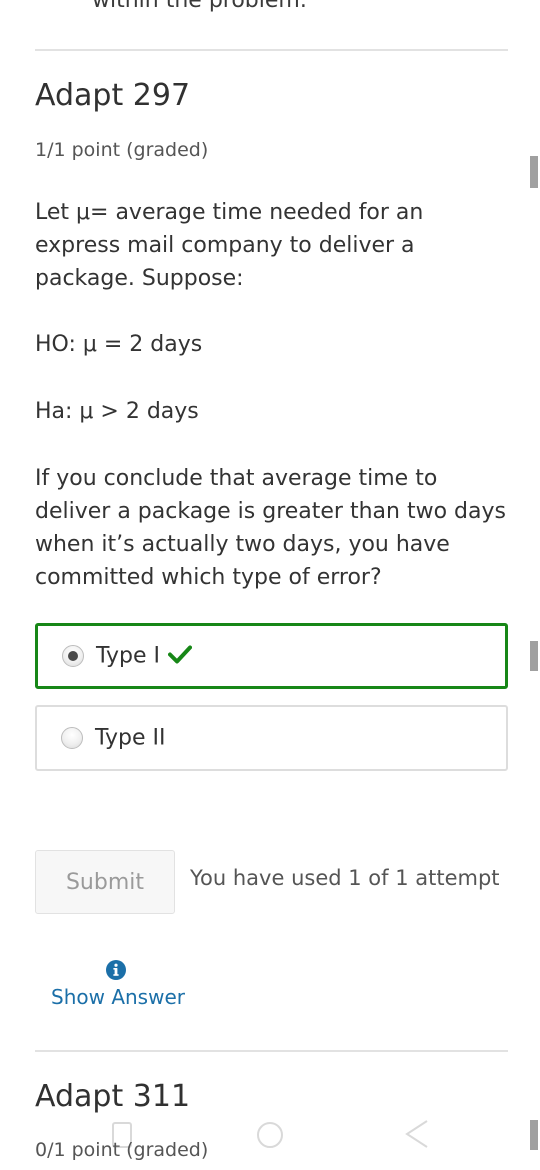 Image resolution: width=540 pixels, height=1170 pixels. I want to click on home-icon, so click(270, 1135).